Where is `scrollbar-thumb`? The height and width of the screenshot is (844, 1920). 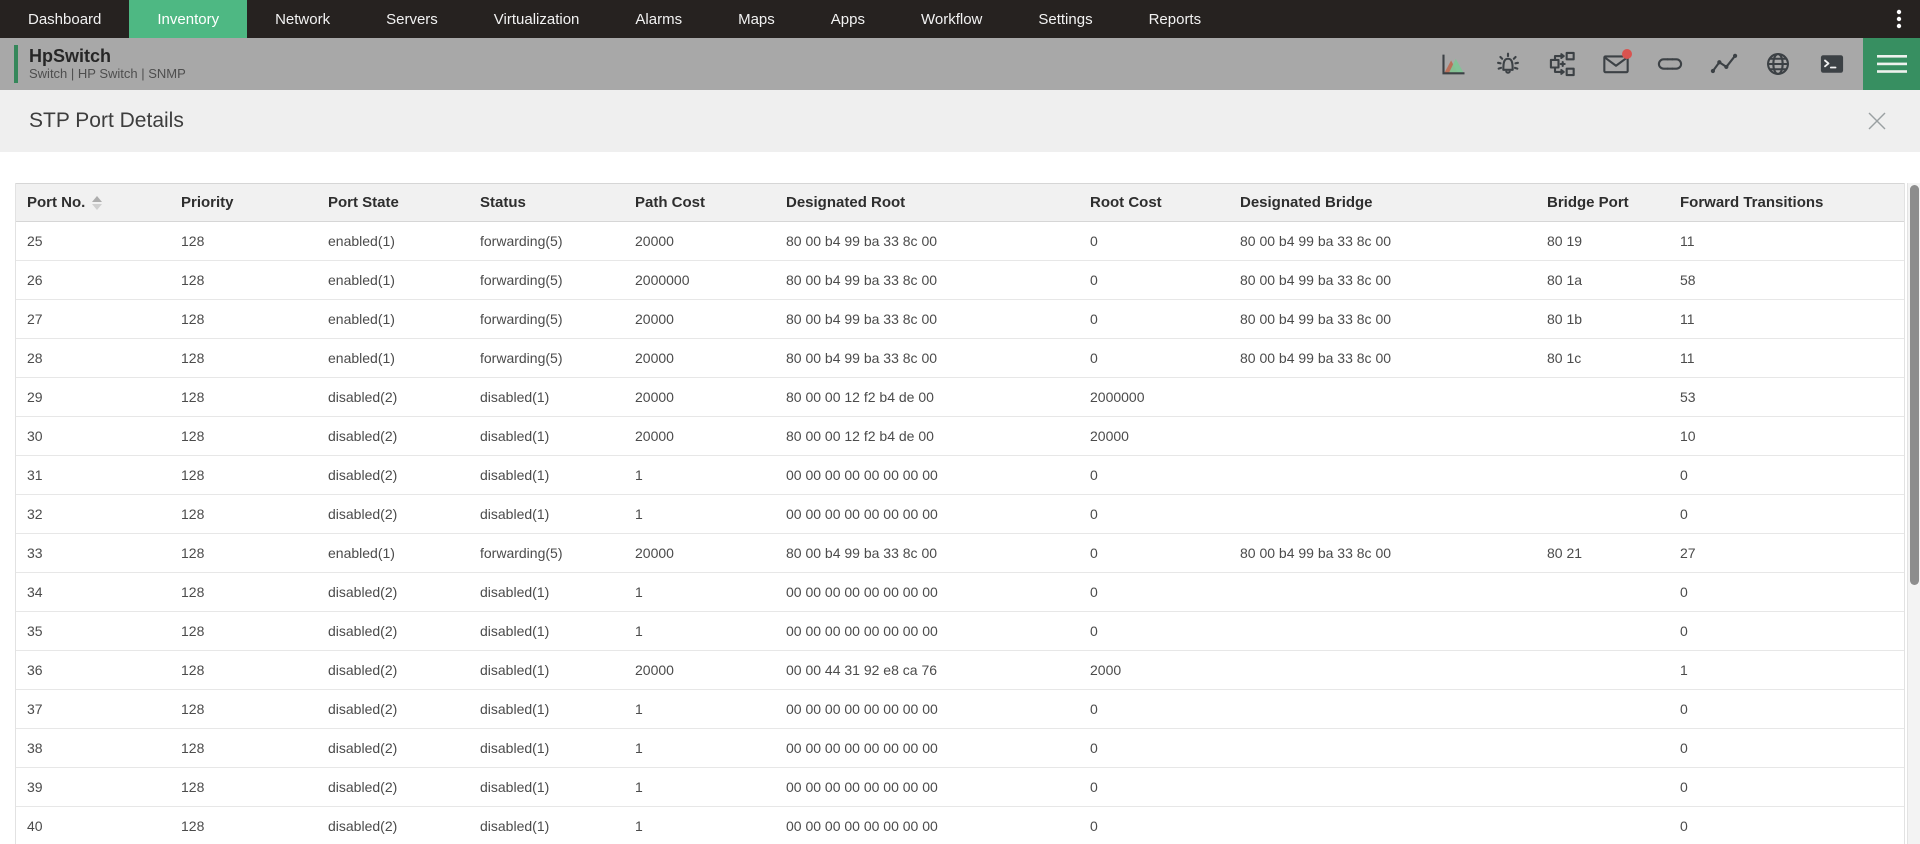 scrollbar-thumb is located at coordinates (1914, 385).